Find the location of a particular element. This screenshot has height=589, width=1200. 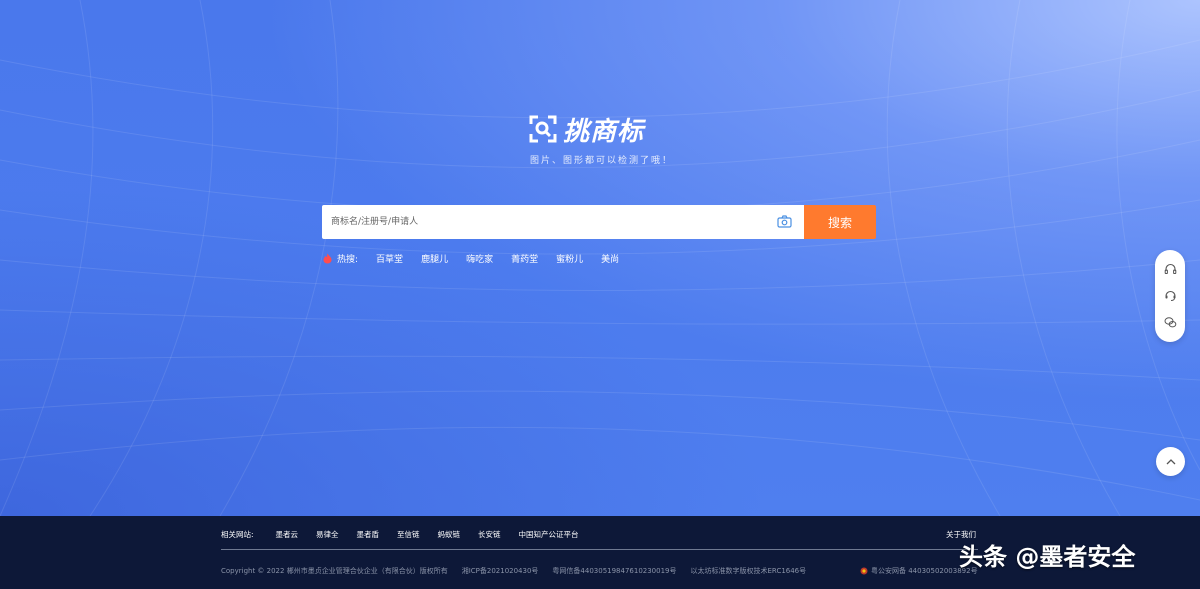

search-box is located at coordinates (563, 222).